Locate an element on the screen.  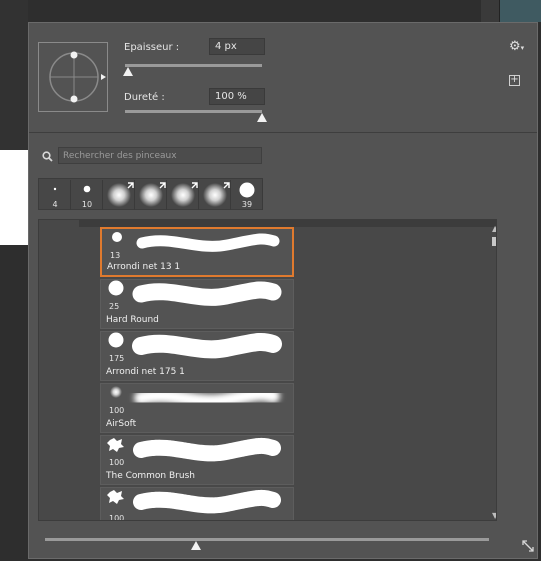
preview-size-slider-track is located at coordinates (267, 539).